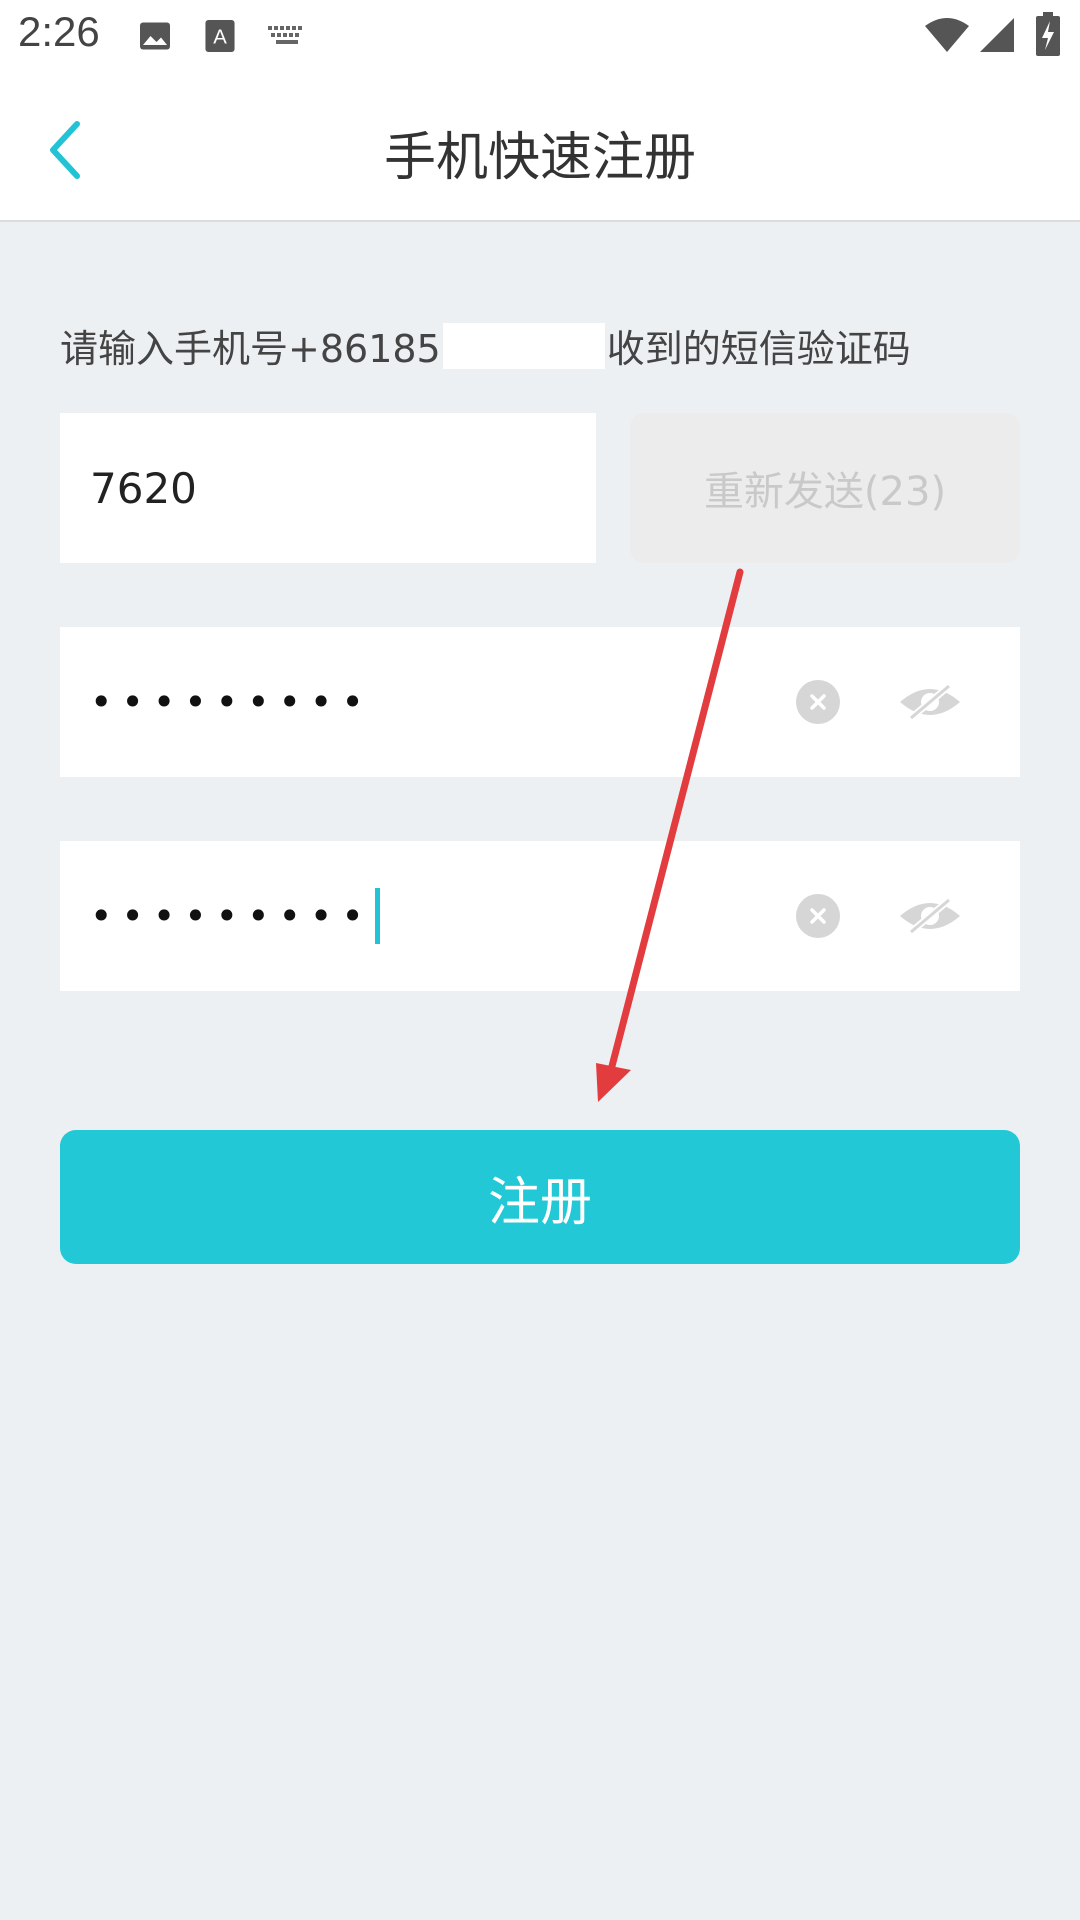 This screenshot has width=1080, height=1920. What do you see at coordinates (825, 492) in the screenshot?
I see `resend-code-label: 重新发送(23)` at bounding box center [825, 492].